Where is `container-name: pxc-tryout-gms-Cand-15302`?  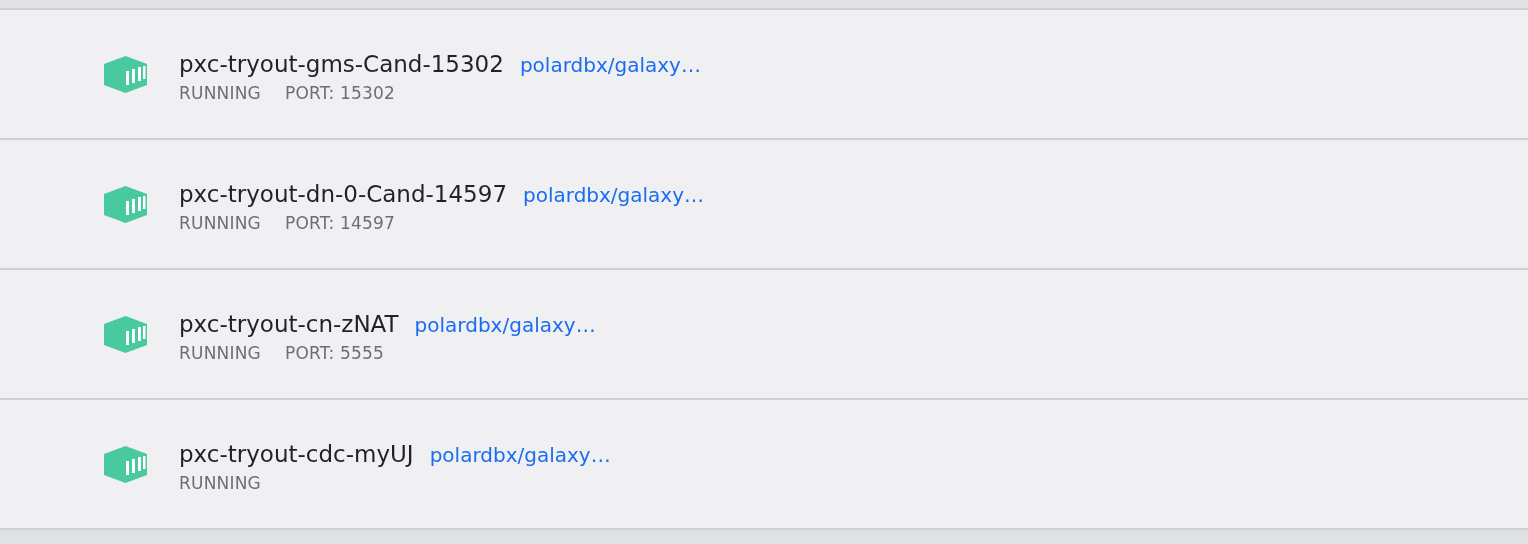 container-name: pxc-tryout-gms-Cand-15302 is located at coordinates (341, 64).